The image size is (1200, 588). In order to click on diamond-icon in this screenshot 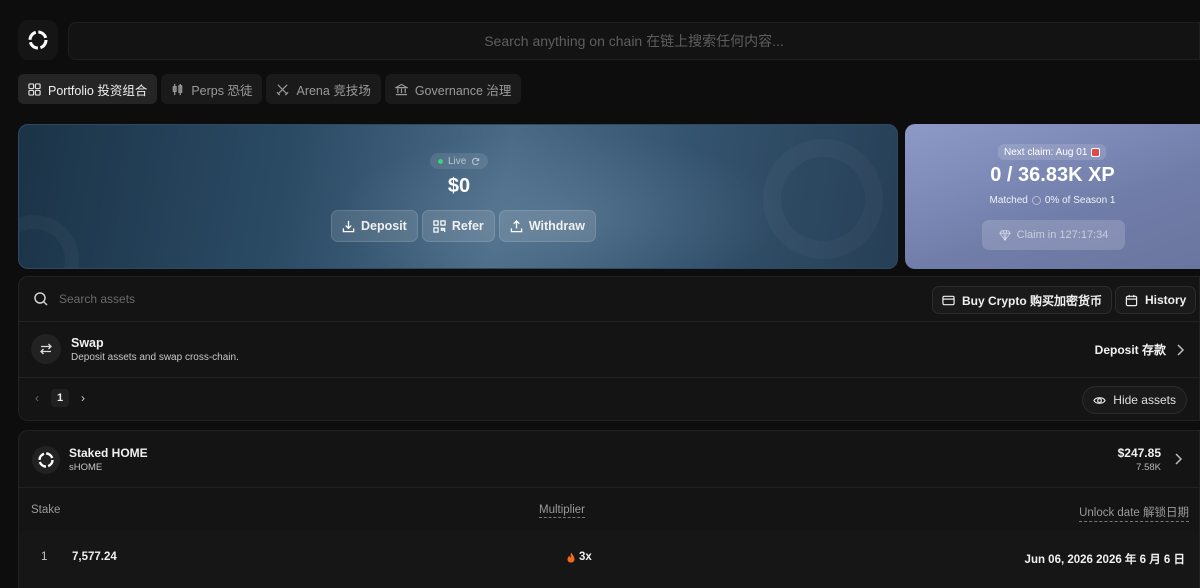, I will do `click(1004, 235)`.